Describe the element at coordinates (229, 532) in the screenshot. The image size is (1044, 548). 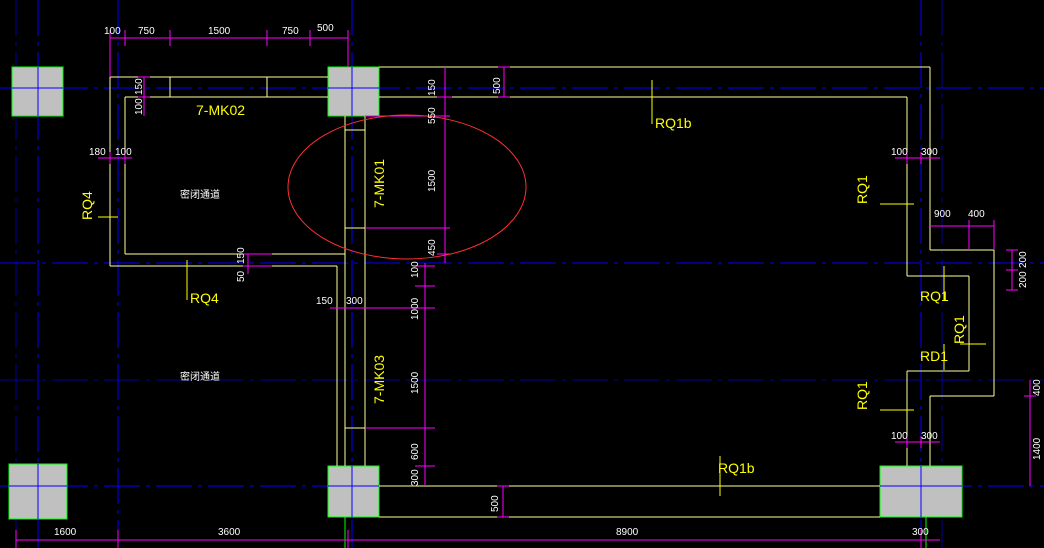
I see `dim-text: 3600` at that location.